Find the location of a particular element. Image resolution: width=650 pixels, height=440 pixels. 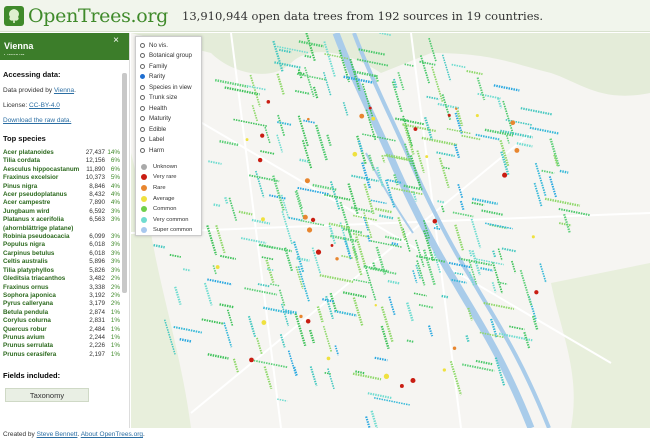

radio-selected-icon is located at coordinates (142, 77).